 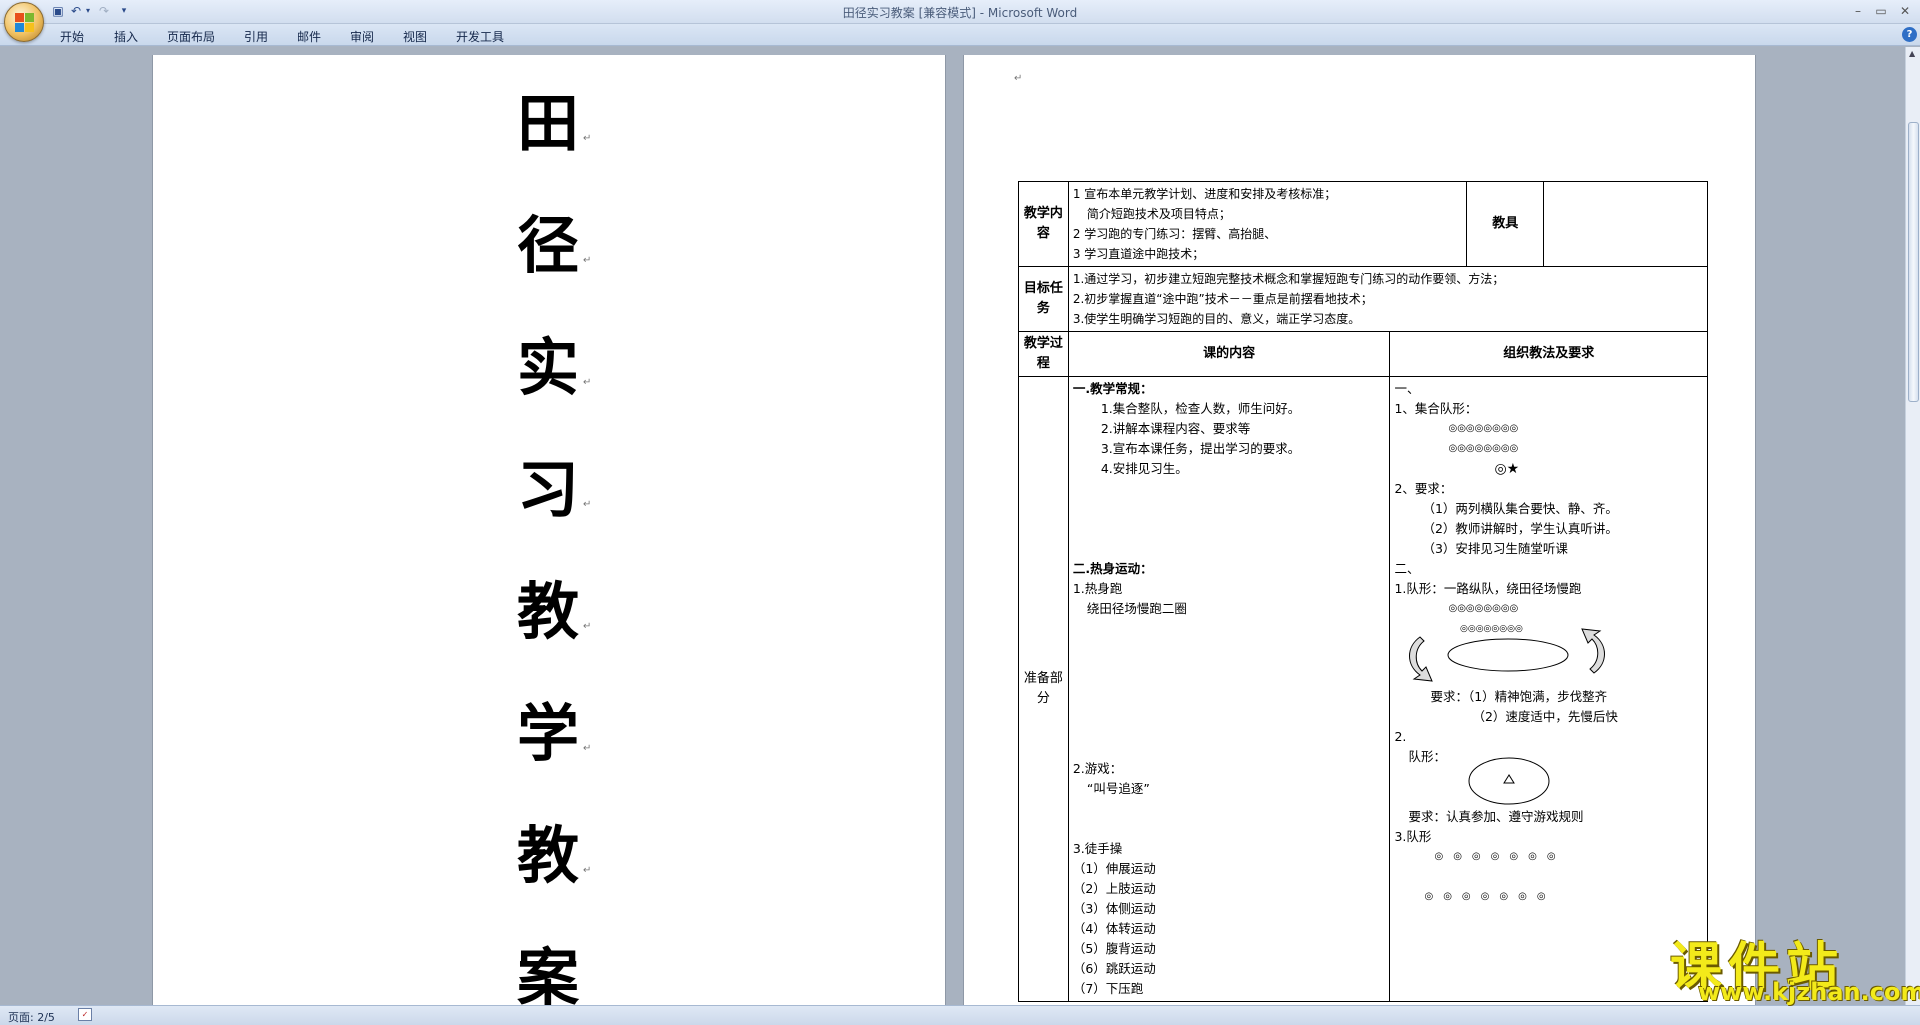 I want to click on exercise-item: （1）伸展运动, so click(x=1114, y=868).